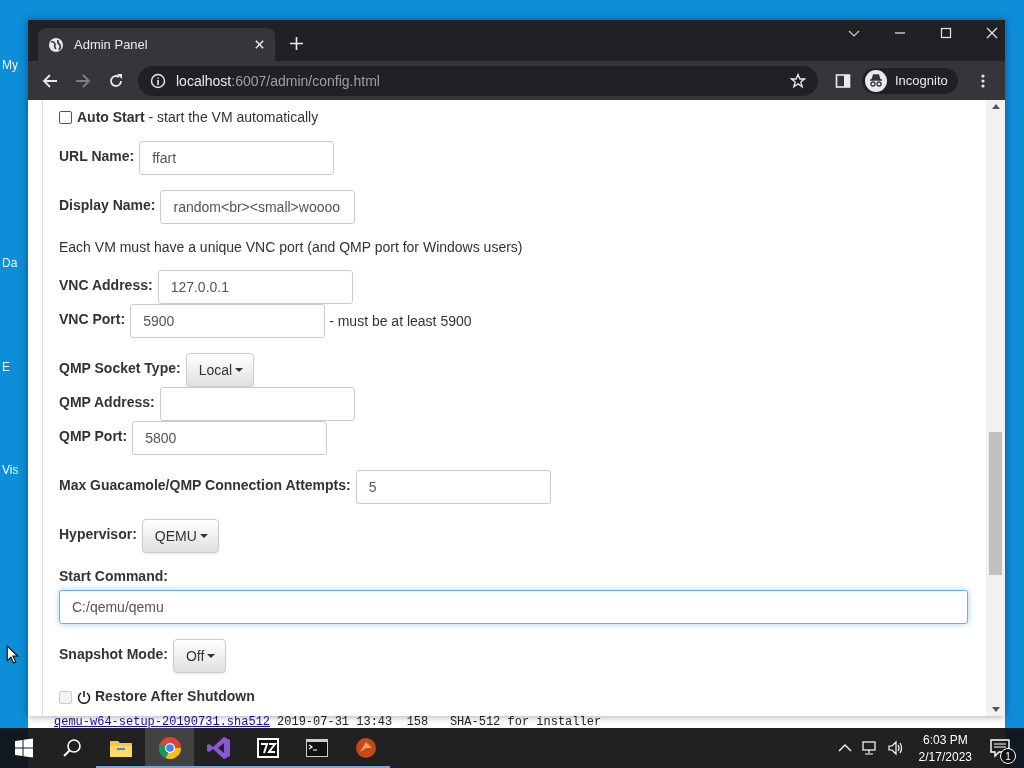 Image resolution: width=1024 pixels, height=768 pixels. I want to click on reload-icon, so click(116, 80).